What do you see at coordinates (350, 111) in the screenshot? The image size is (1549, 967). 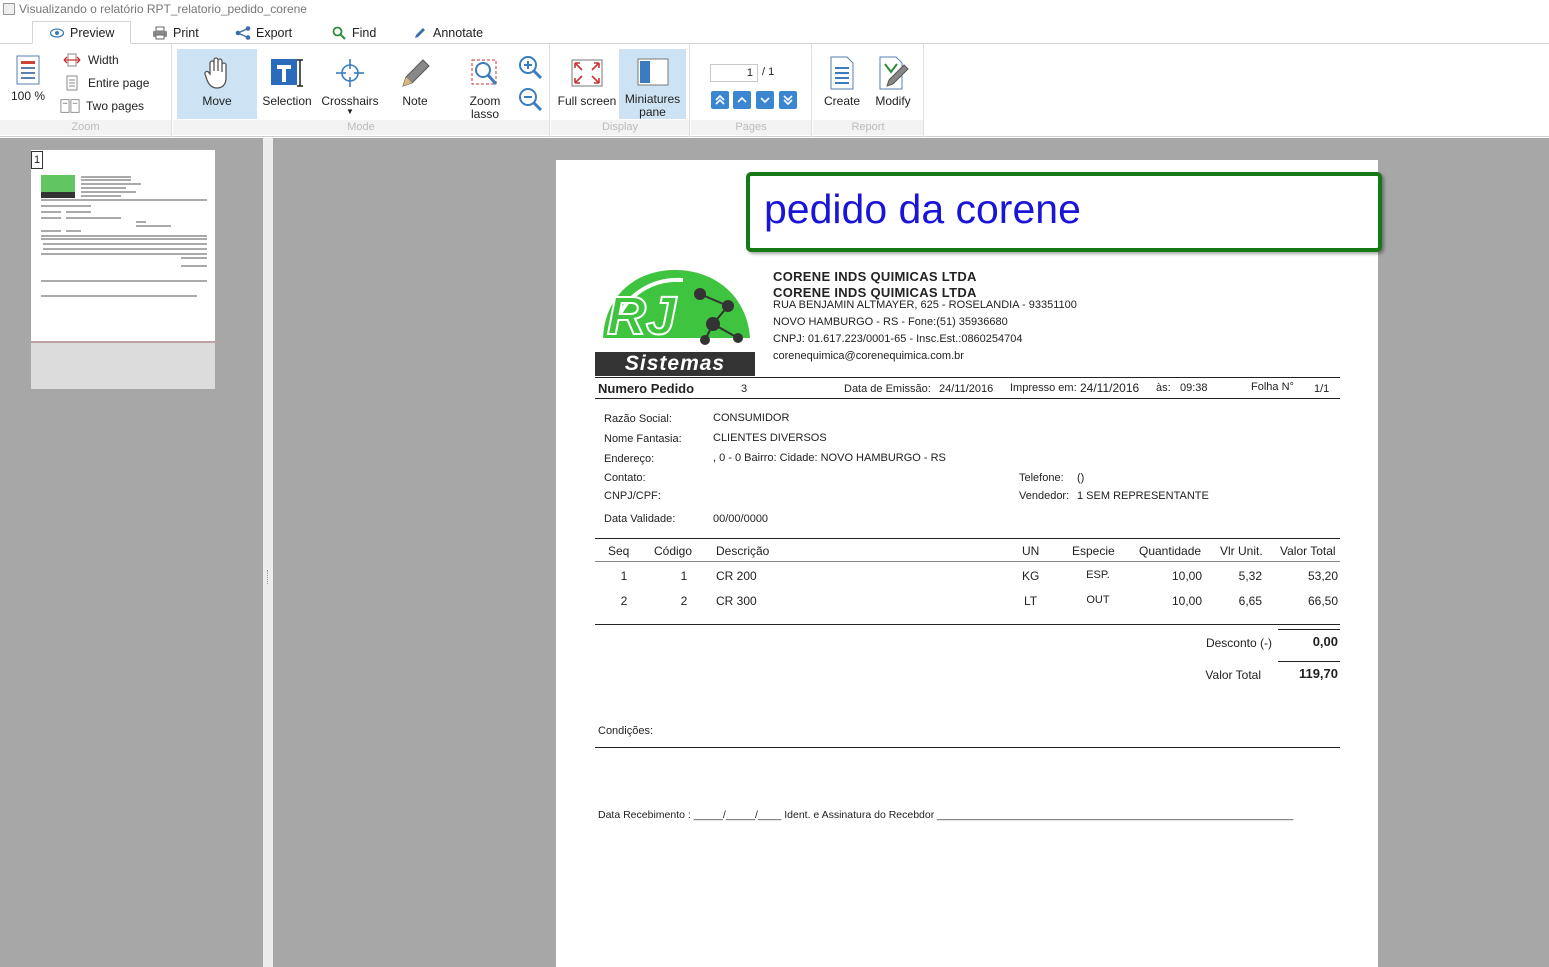 I see `chevron-down-icon: ▼` at bounding box center [350, 111].